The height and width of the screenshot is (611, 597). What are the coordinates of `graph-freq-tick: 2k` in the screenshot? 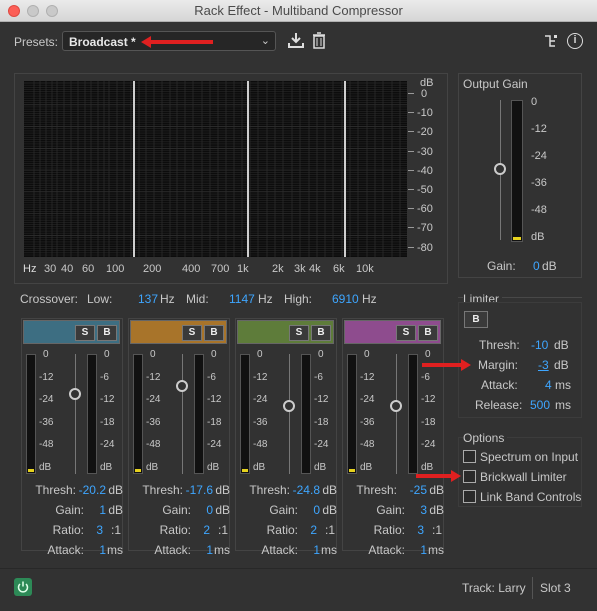 It's located at (278, 269).